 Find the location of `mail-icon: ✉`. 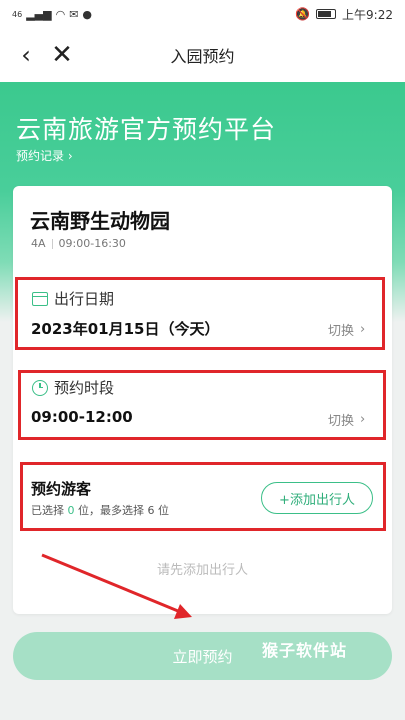

mail-icon: ✉ is located at coordinates (74, 14).